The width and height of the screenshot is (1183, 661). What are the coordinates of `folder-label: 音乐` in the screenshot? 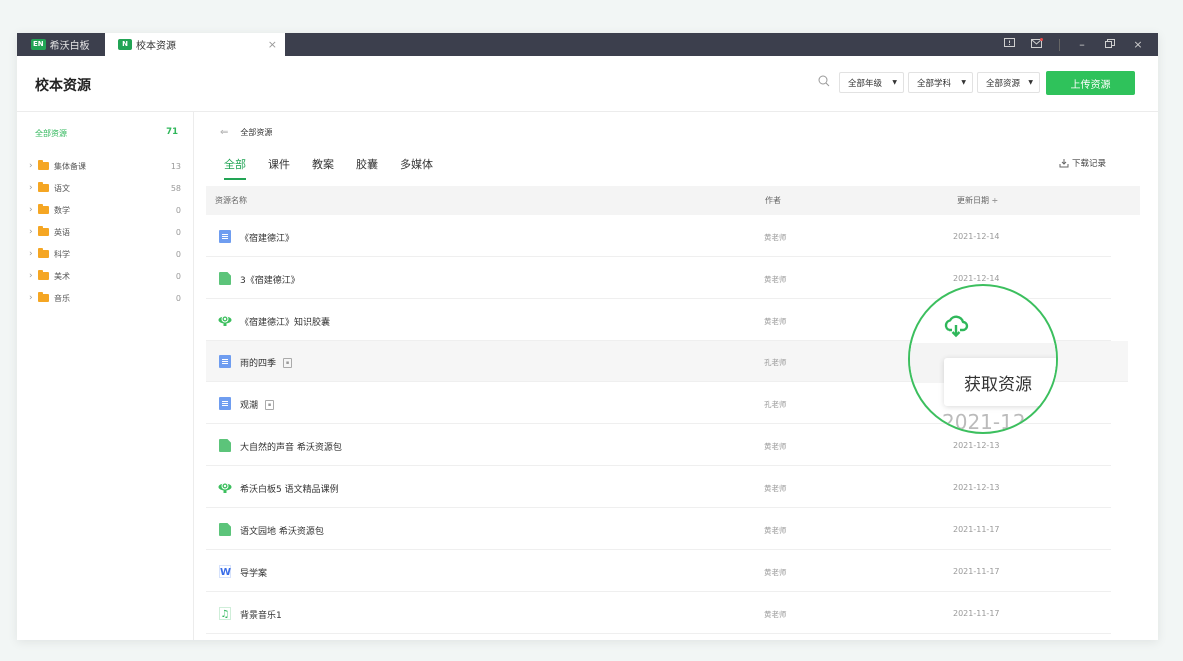 It's located at (62, 298).